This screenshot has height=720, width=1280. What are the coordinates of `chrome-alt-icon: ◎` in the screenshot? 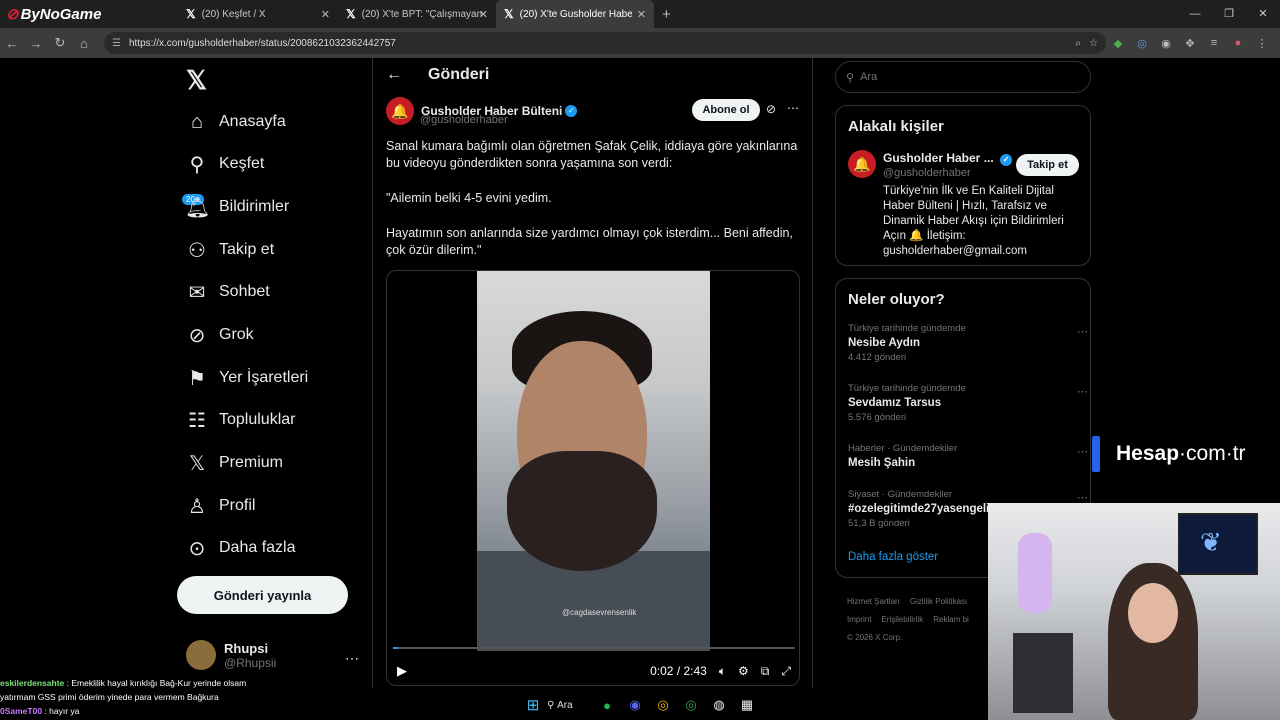 It's located at (691, 705).